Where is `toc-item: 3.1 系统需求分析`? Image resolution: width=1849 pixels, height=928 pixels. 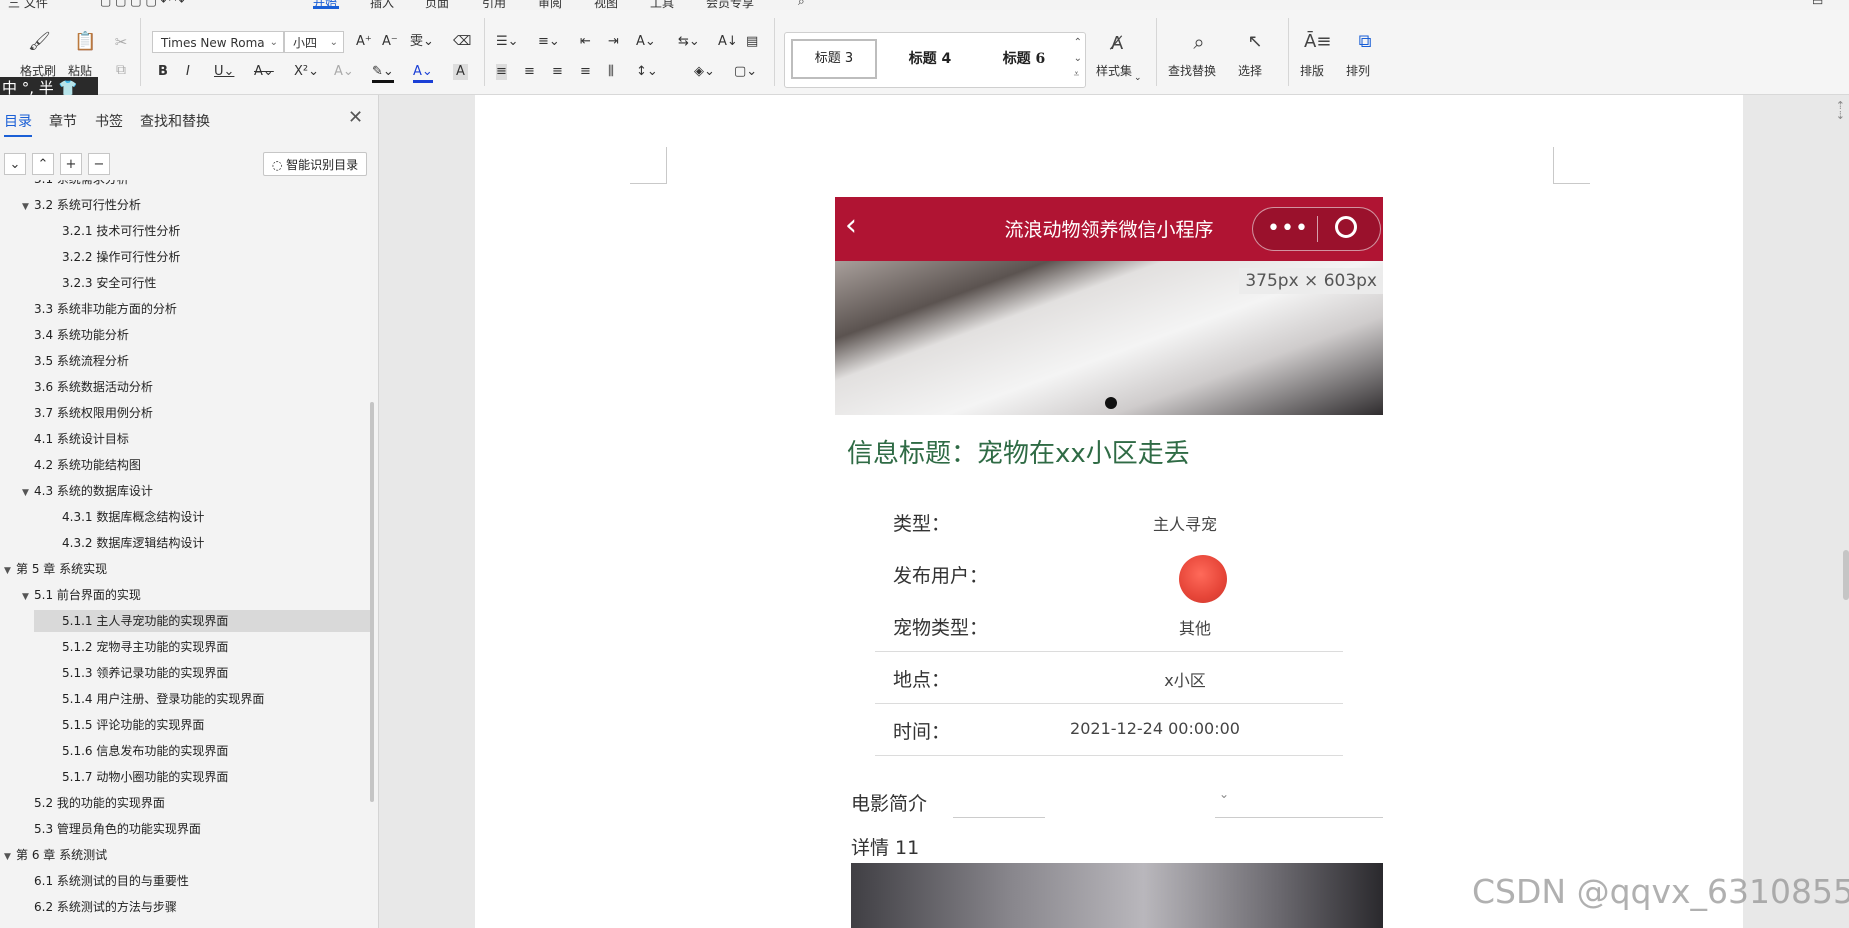 toc-item: 3.1 系统需求分析 is located at coordinates (64, 185).